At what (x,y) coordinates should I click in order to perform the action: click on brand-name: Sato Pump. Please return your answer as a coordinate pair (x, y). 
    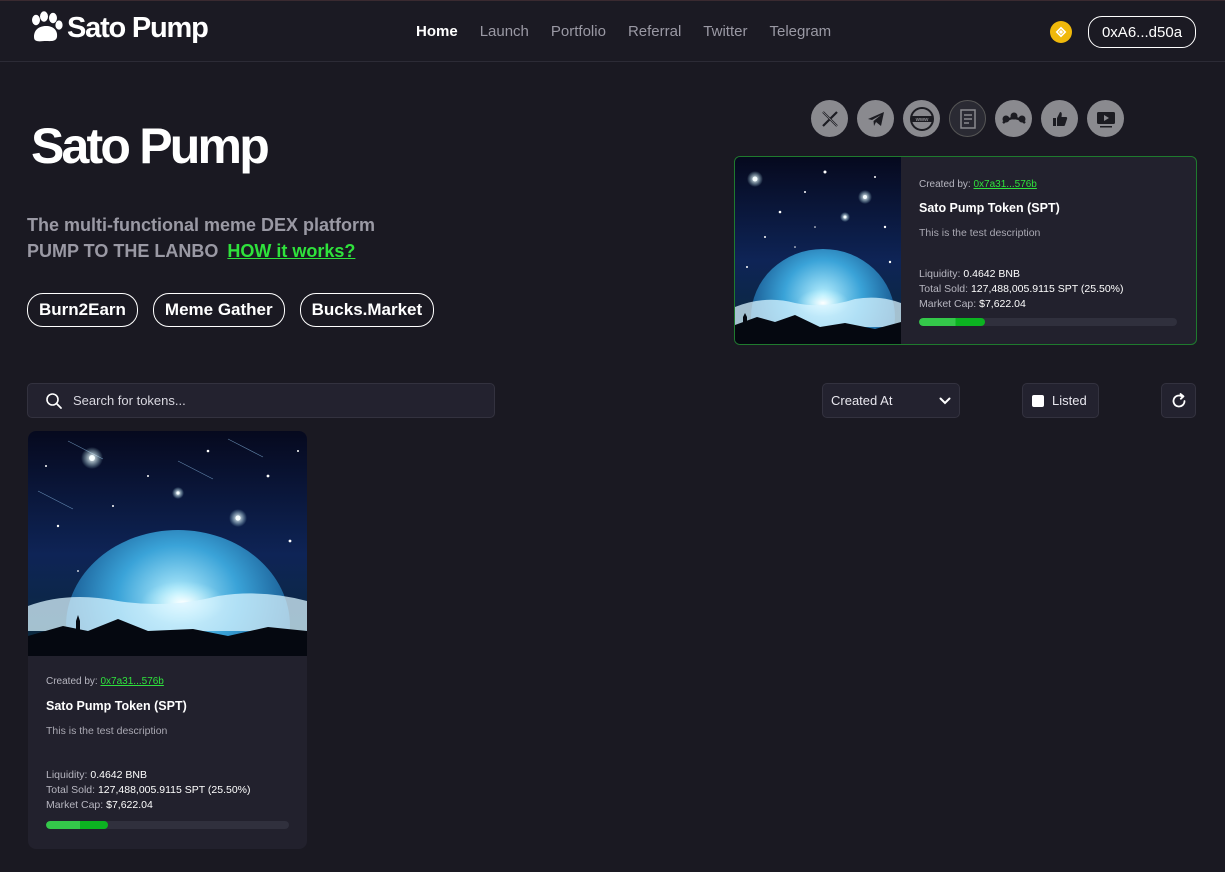
    Looking at the image, I should click on (138, 27).